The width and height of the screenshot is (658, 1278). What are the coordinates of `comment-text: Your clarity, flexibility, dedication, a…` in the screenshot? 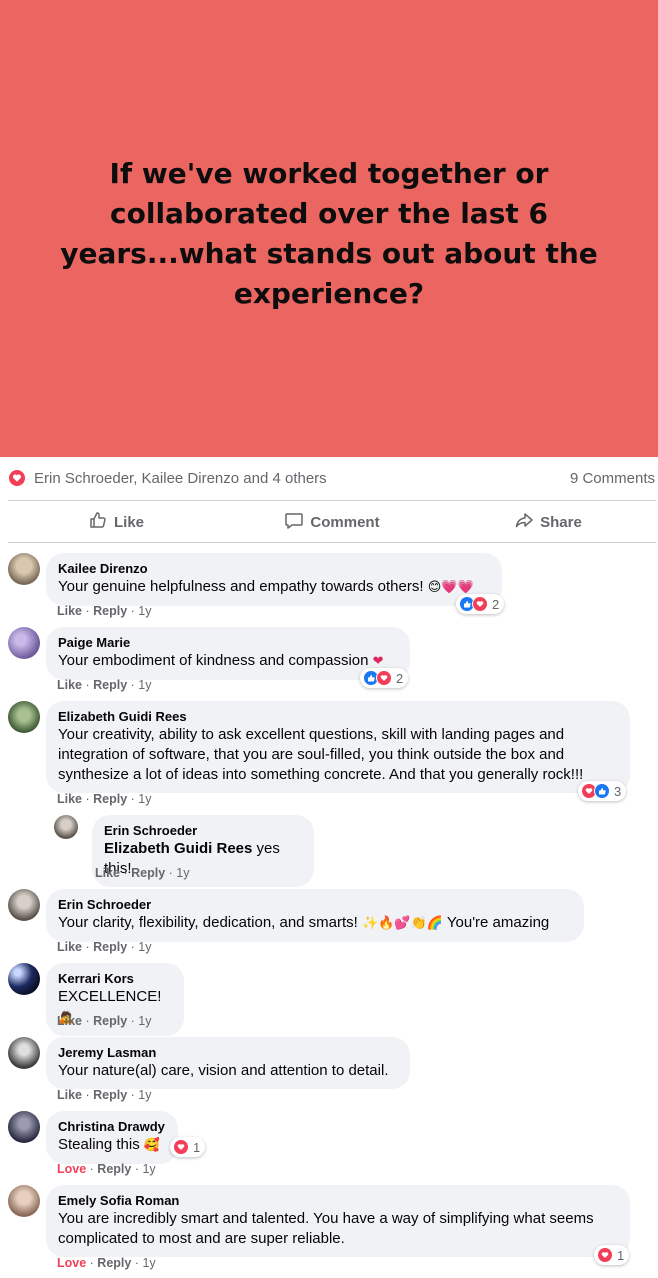 It's located at (208, 922).